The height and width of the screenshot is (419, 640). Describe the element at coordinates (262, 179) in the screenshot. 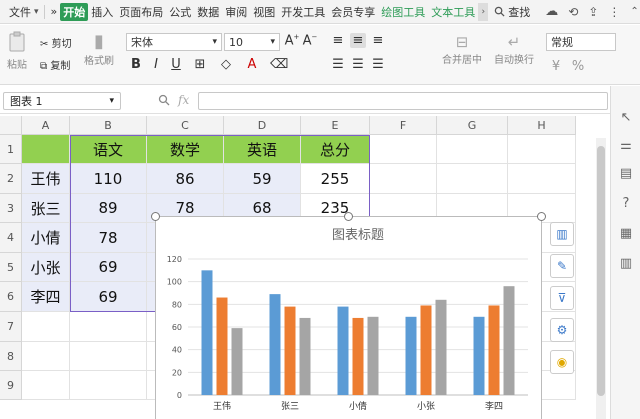

I see `cell-d2: 59` at that location.